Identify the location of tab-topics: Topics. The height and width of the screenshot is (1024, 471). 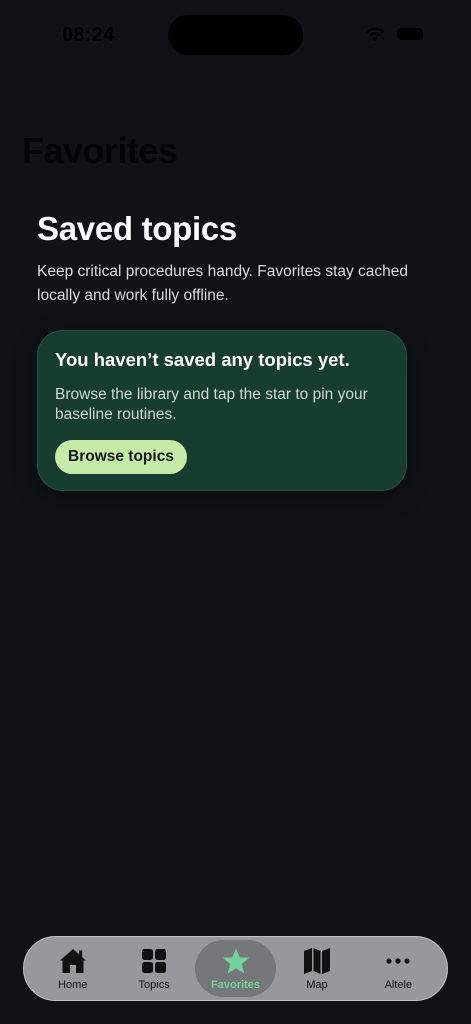
(153, 968).